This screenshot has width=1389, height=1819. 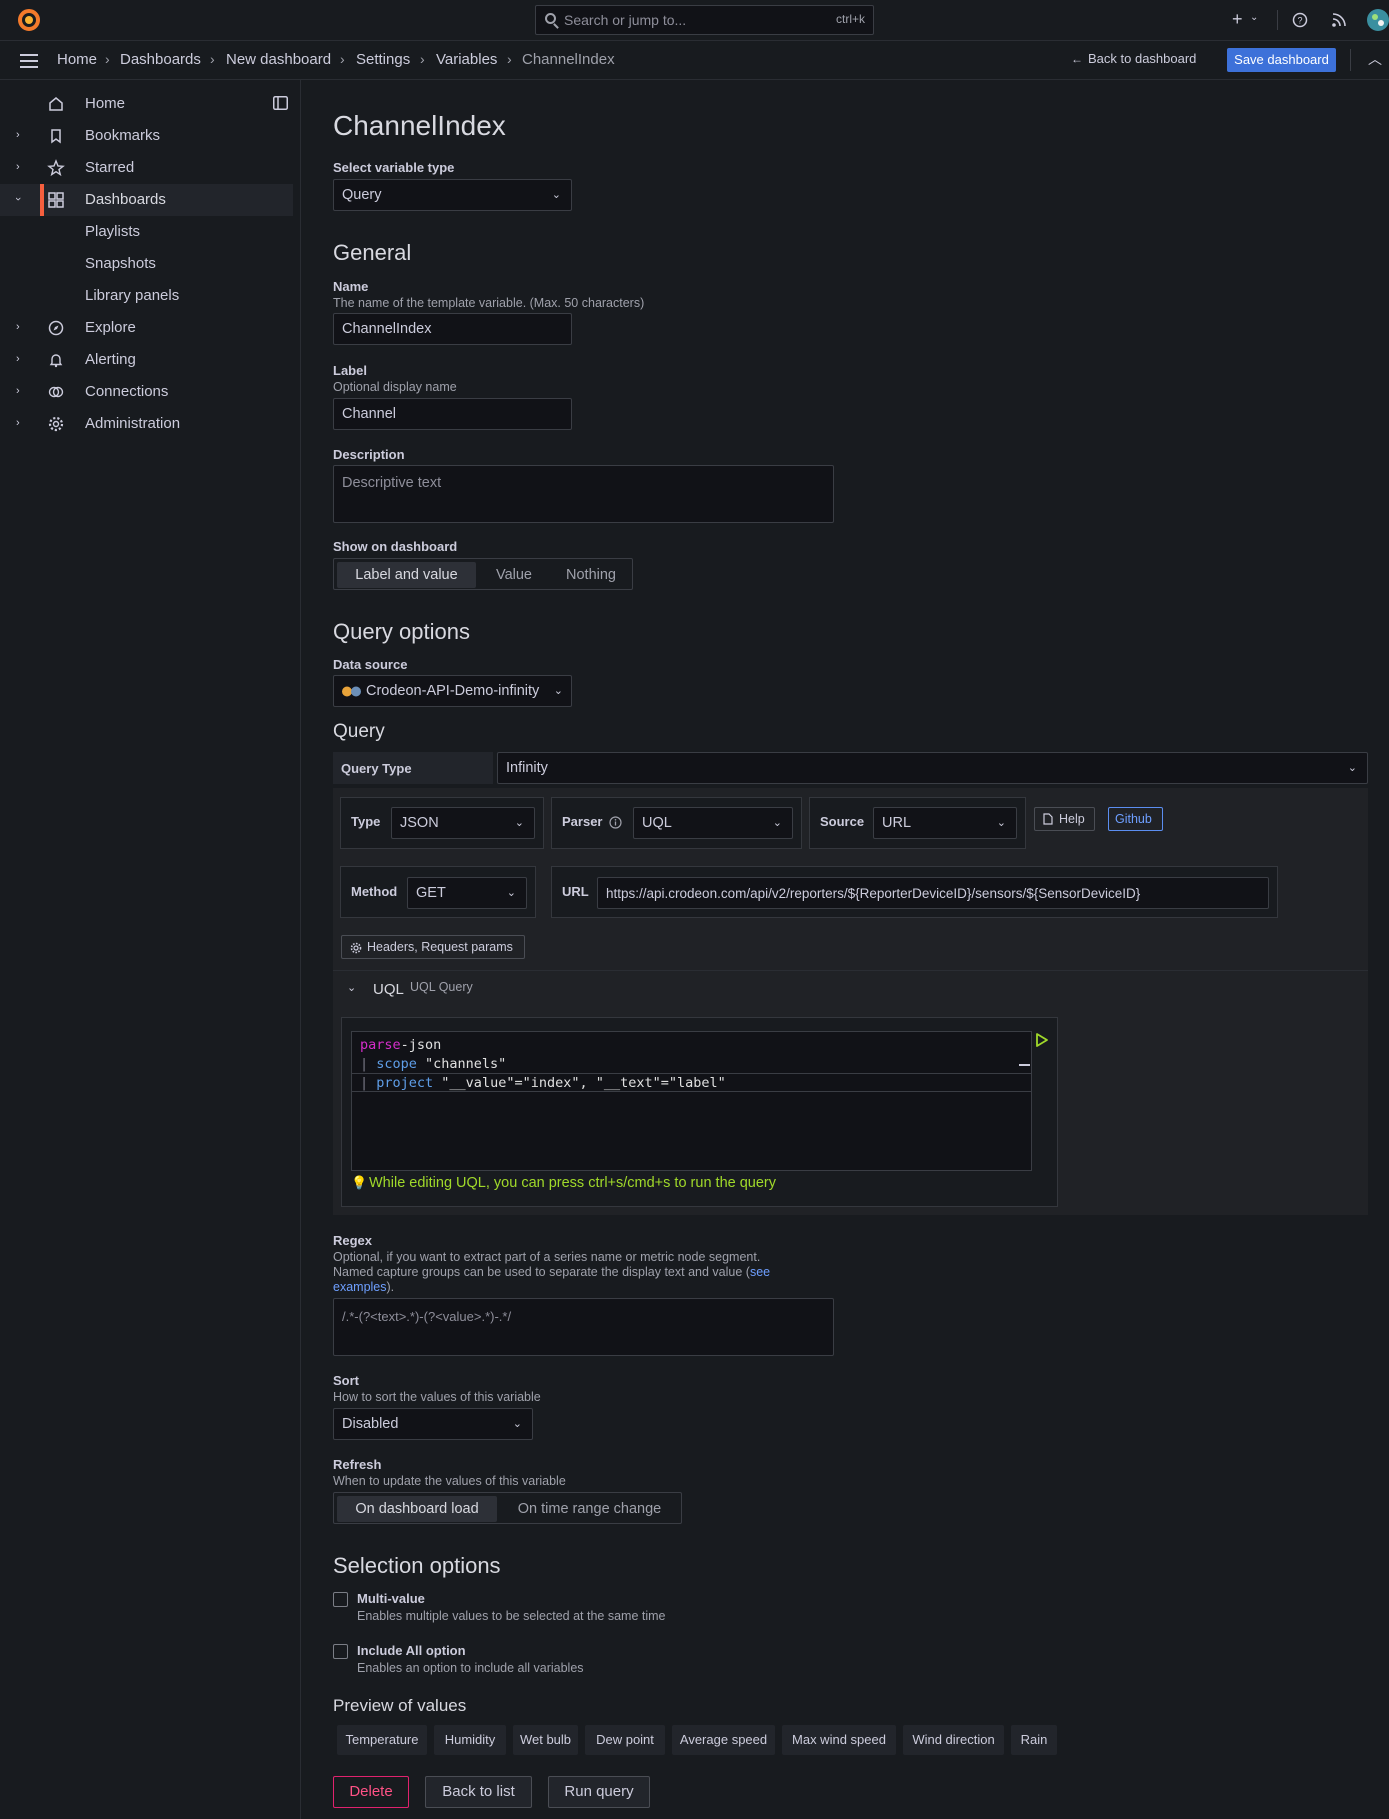 What do you see at coordinates (278, 59) in the screenshot?
I see `breadcrumb-new-dashboard: New dashboard` at bounding box center [278, 59].